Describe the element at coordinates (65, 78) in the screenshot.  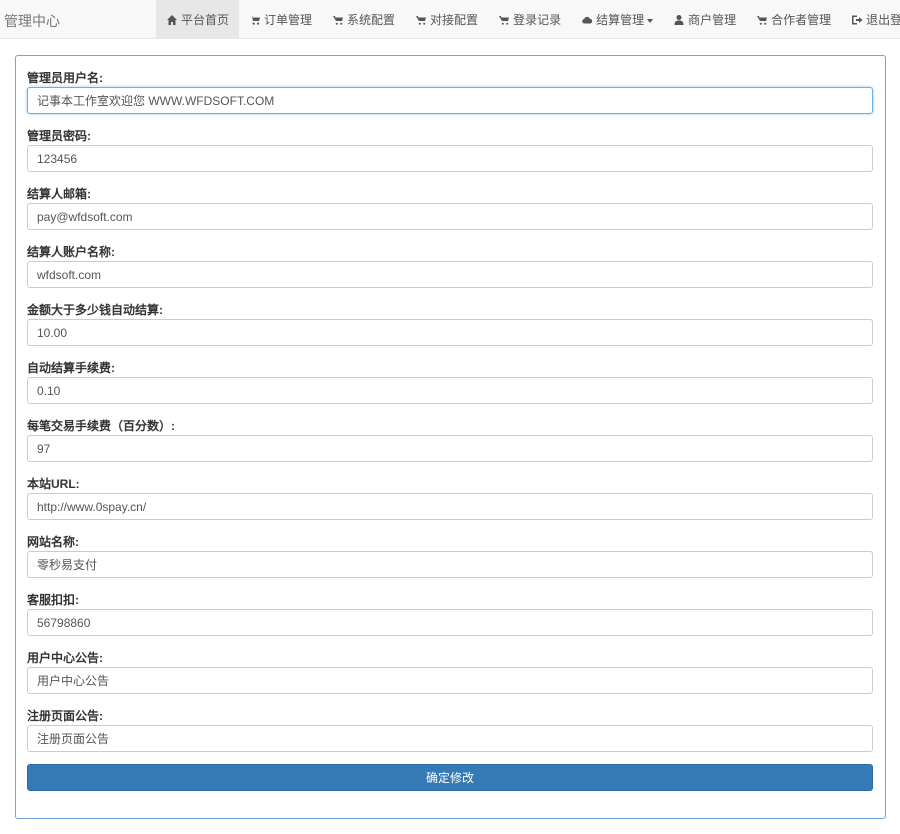
I see `admin-username-label: 管理员用户名:` at that location.